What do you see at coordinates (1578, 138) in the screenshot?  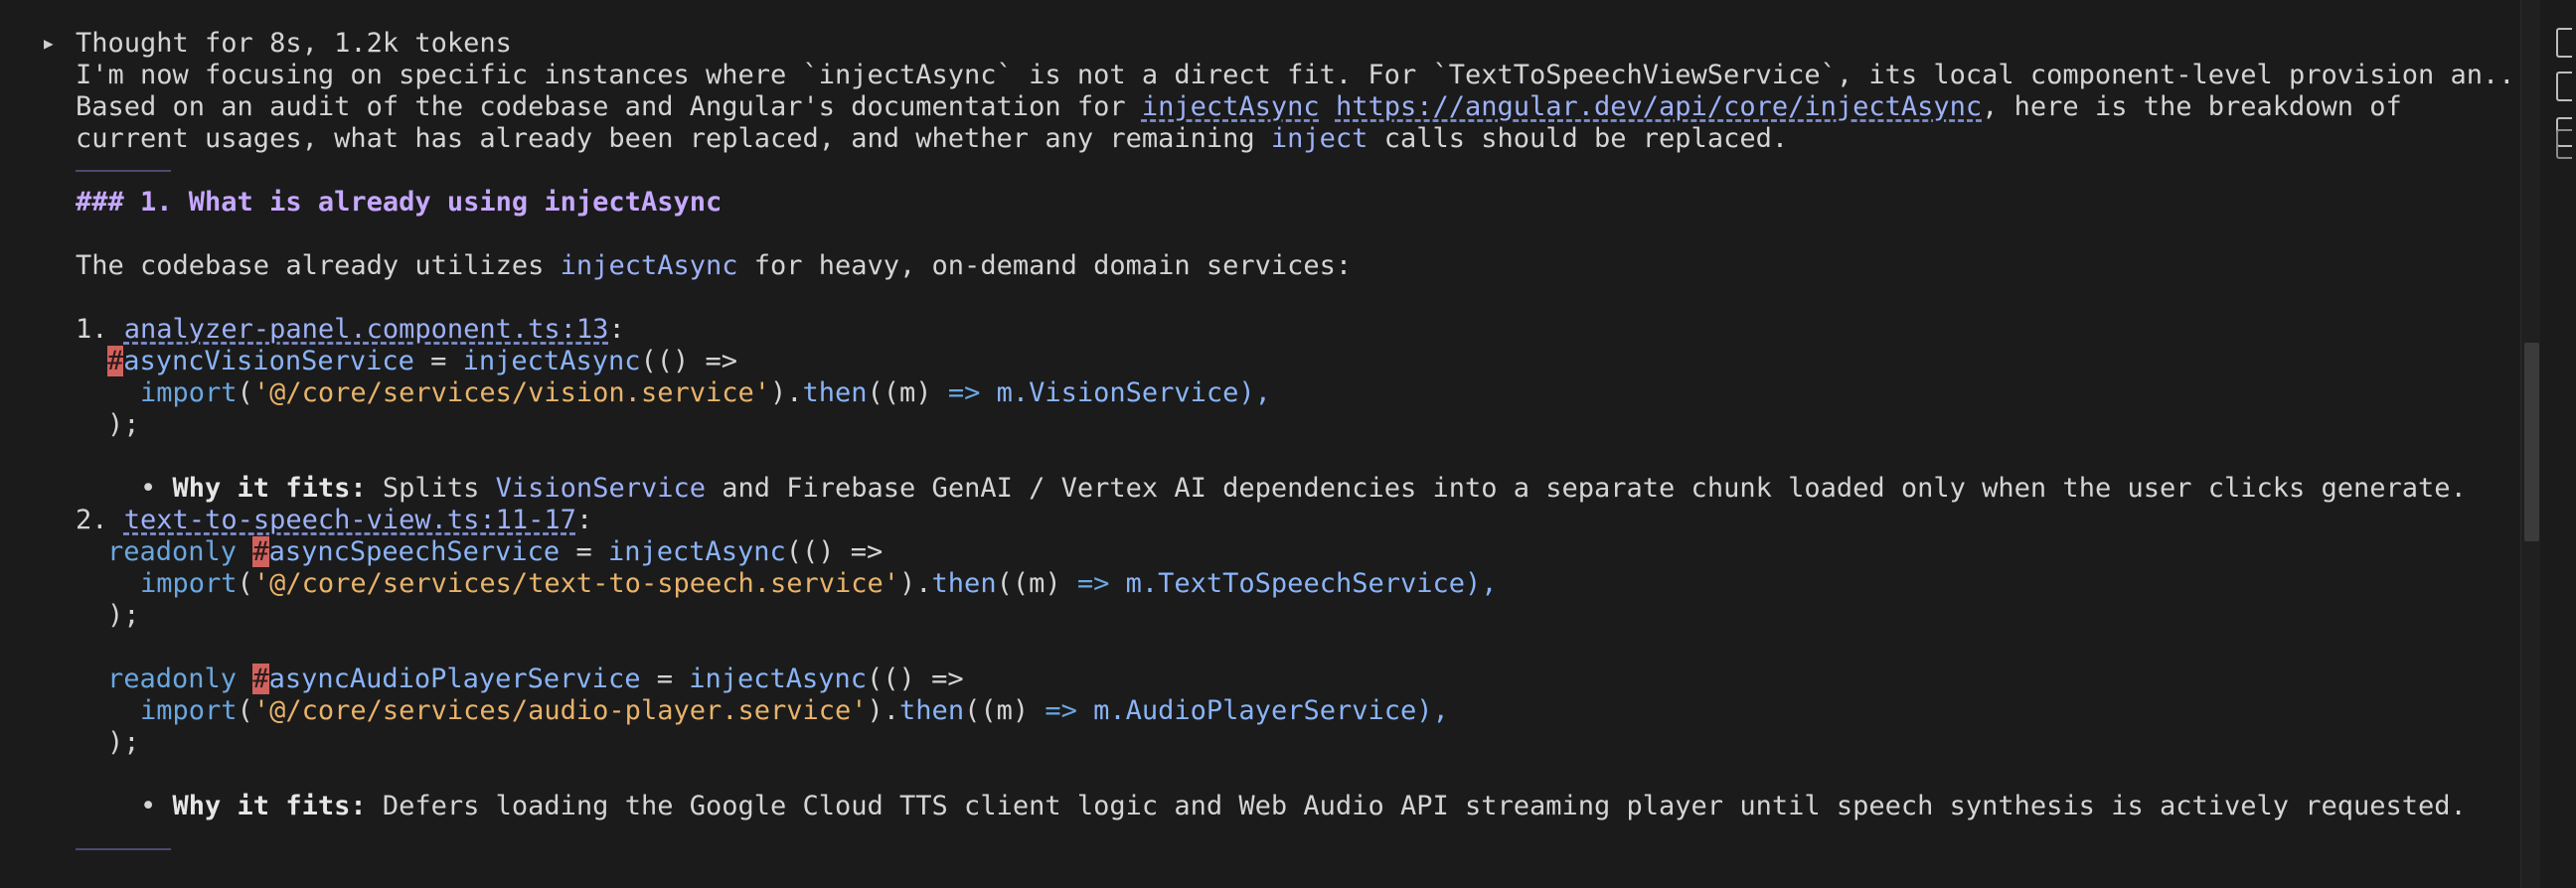 I see `intro-text: calls should be replaced.` at bounding box center [1578, 138].